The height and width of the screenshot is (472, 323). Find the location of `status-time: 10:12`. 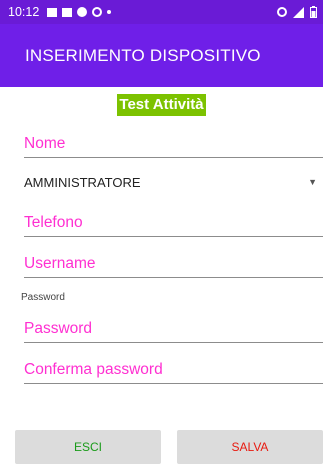

status-time: 10:12 is located at coordinates (24, 12).